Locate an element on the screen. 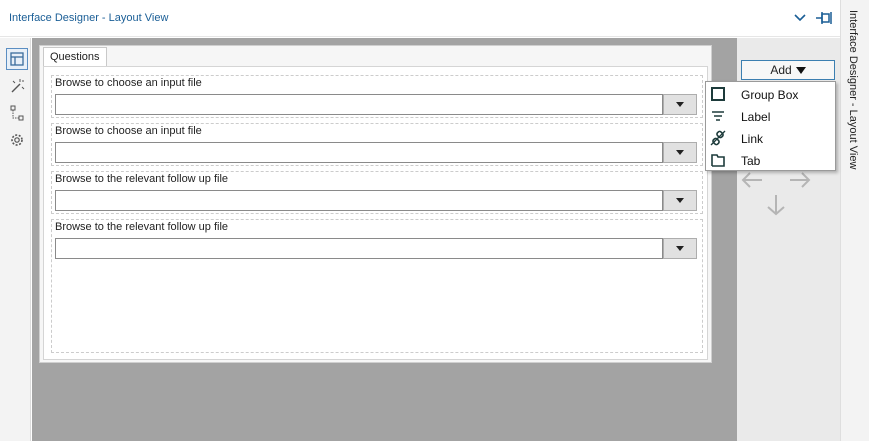  tree-structure-icon is located at coordinates (17, 113).